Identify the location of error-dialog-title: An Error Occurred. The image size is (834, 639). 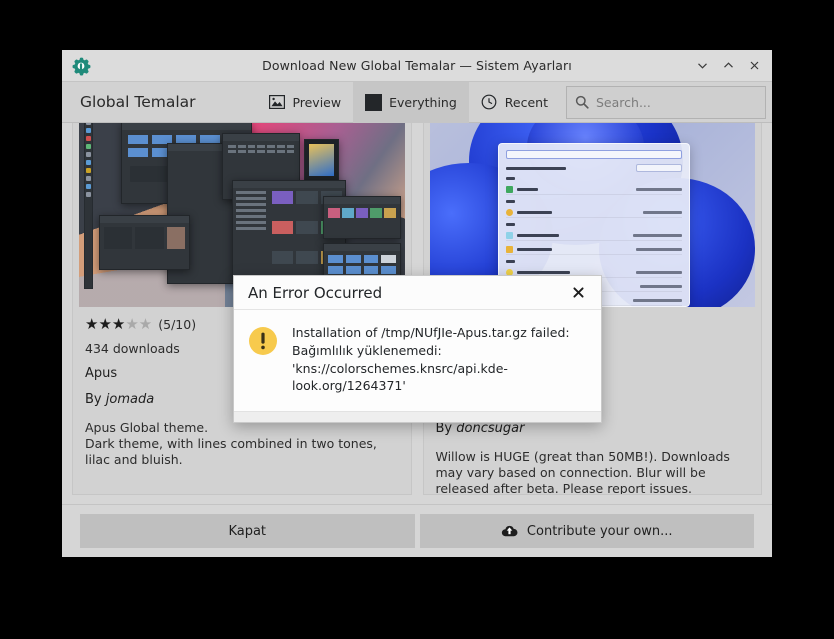
(315, 292).